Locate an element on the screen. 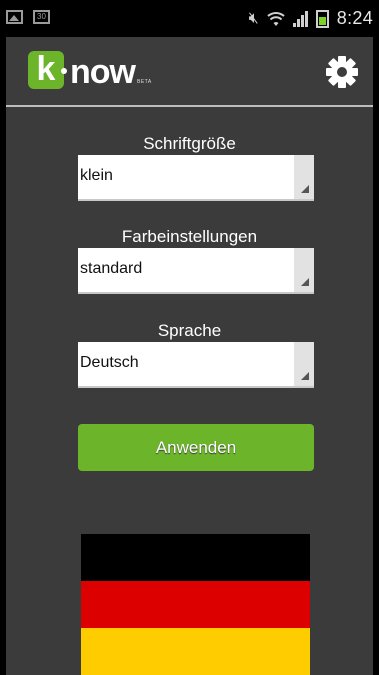  calendar-icon: 30 is located at coordinates (41, 17).